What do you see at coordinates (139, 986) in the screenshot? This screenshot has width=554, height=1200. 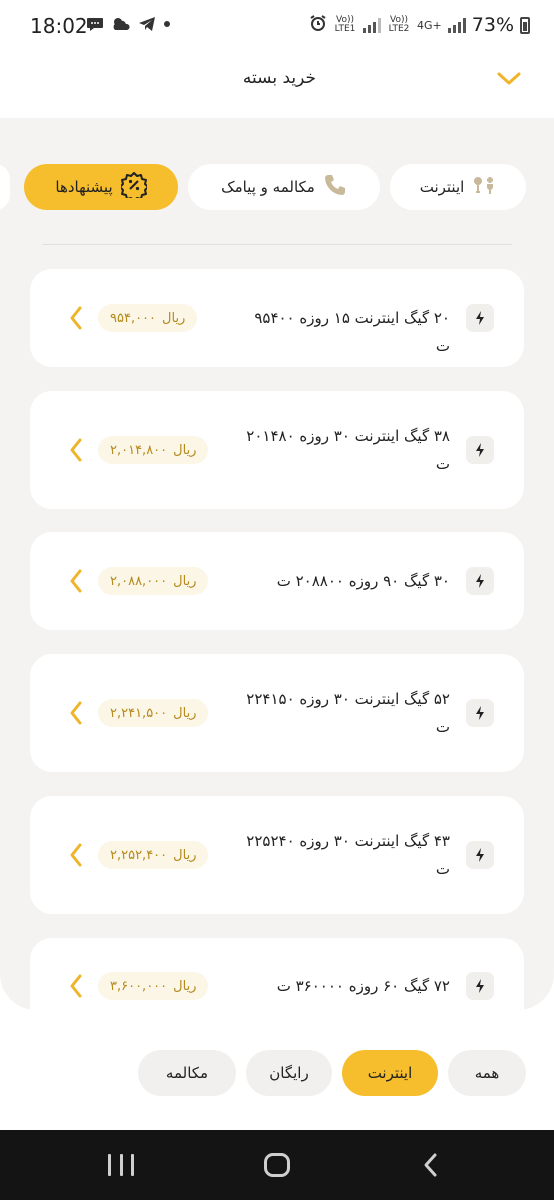 I see `price-value: ۳,۶۰۰,۰۰۰` at bounding box center [139, 986].